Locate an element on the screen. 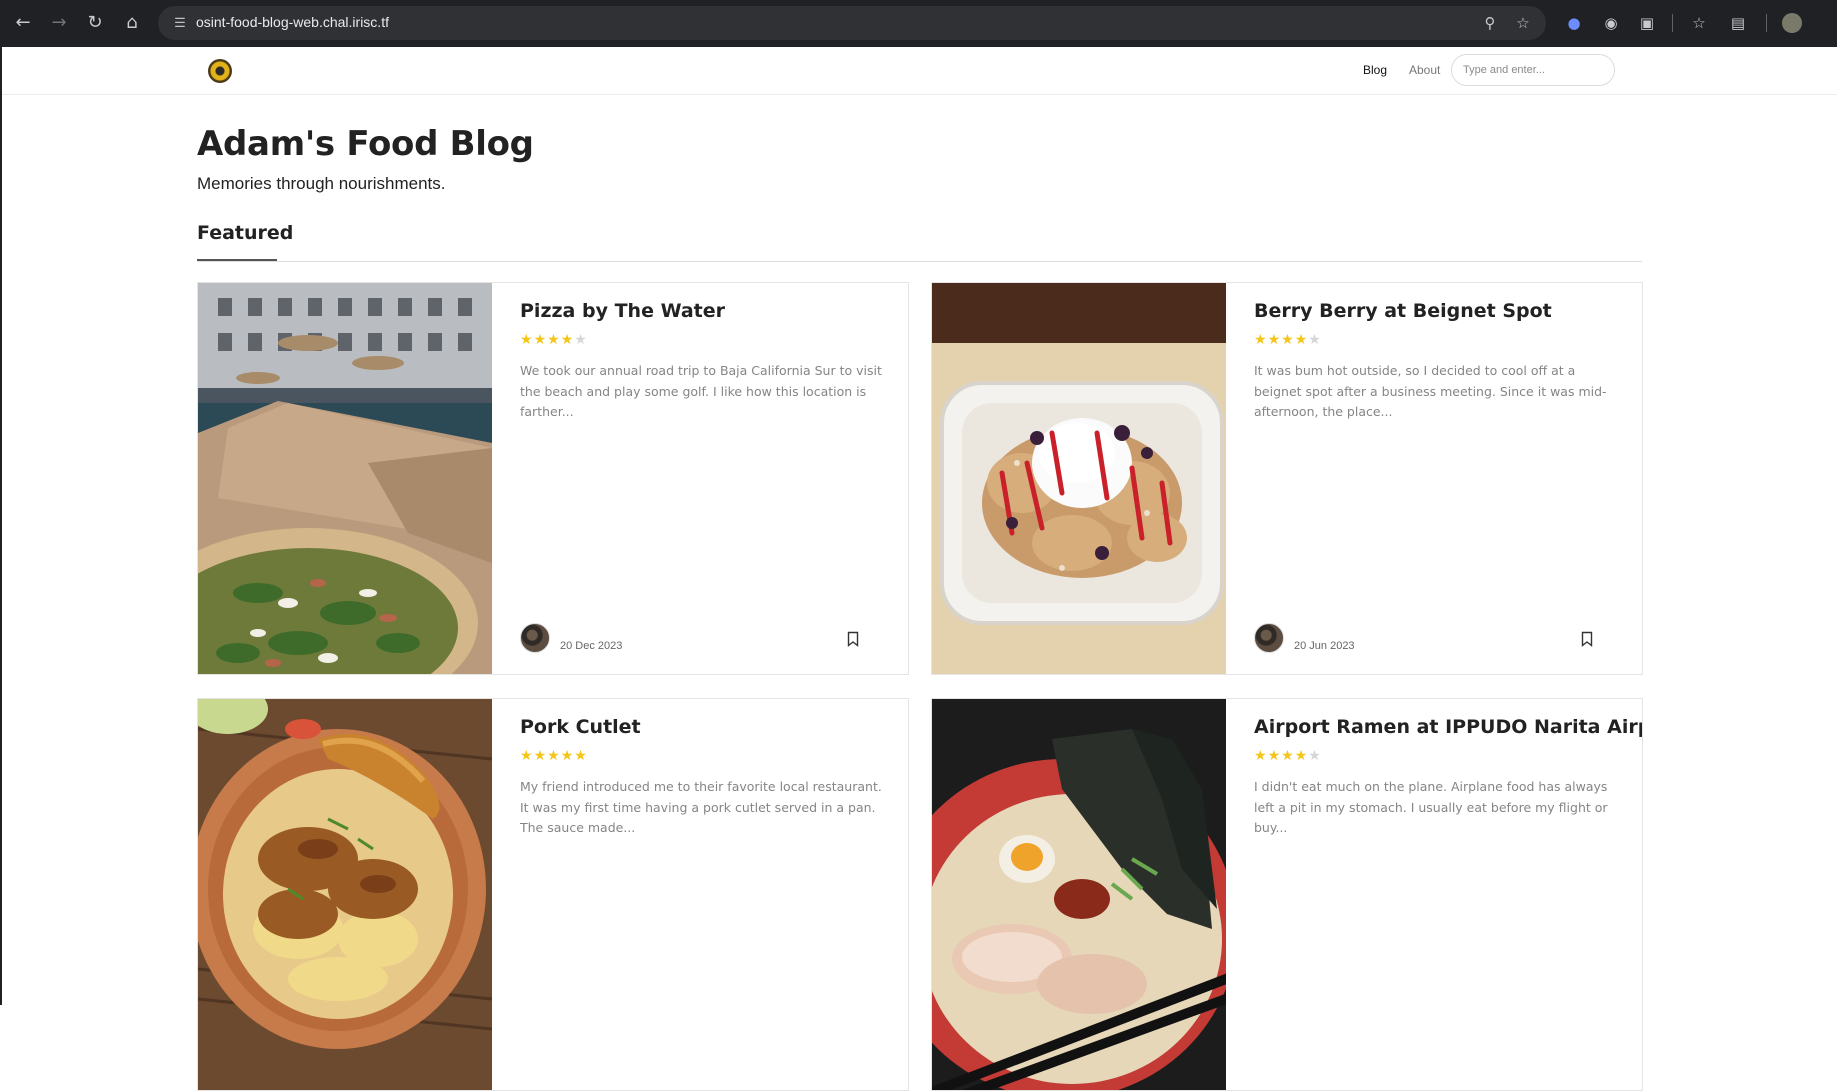  search-input is located at coordinates (1533, 70).